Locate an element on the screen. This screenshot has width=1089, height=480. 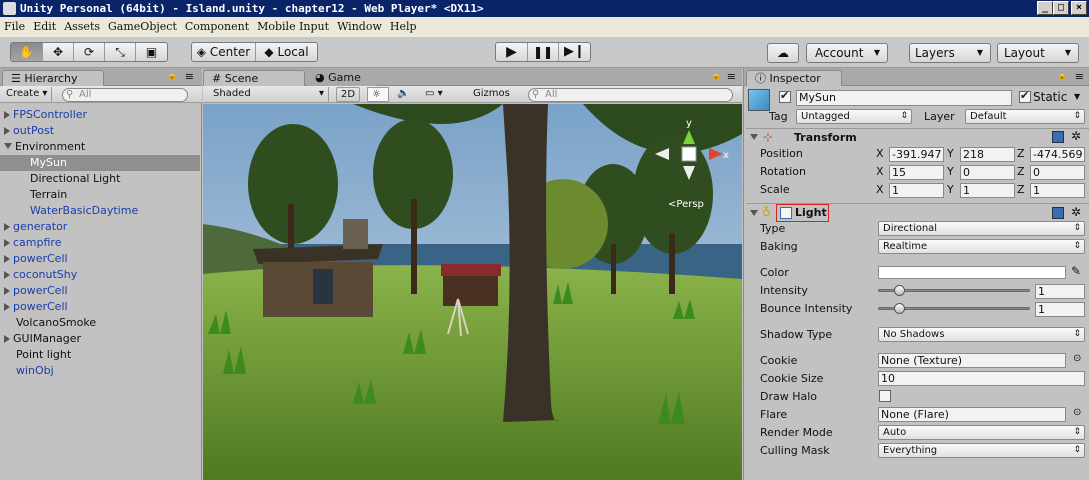
gear-icon: ✲ is located at coordinates (1076, 212).